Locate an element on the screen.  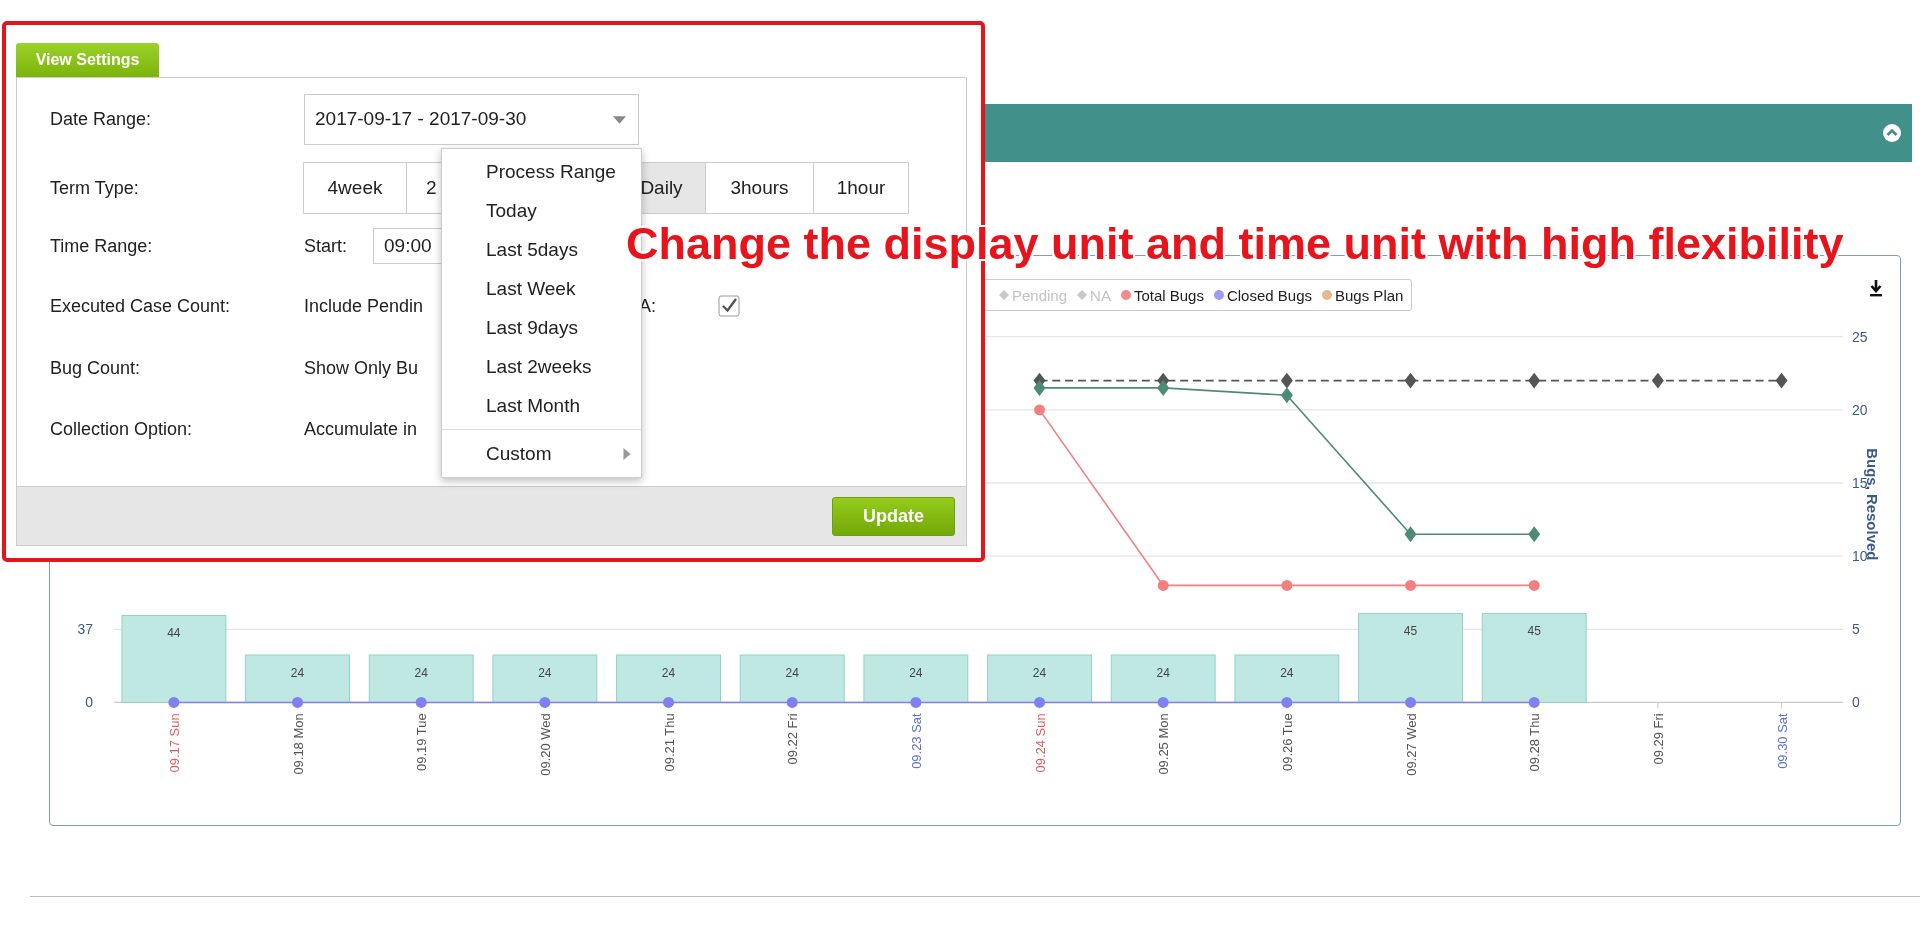
axis-tick-label: 25 is located at coordinates (1860, 336).